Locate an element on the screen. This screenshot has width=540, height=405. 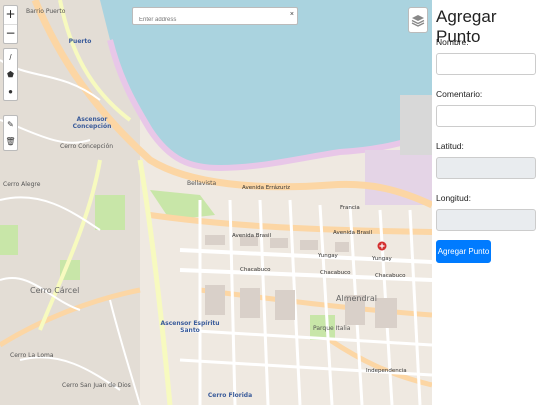
nombre-label: Nombre: is located at coordinates (452, 42).